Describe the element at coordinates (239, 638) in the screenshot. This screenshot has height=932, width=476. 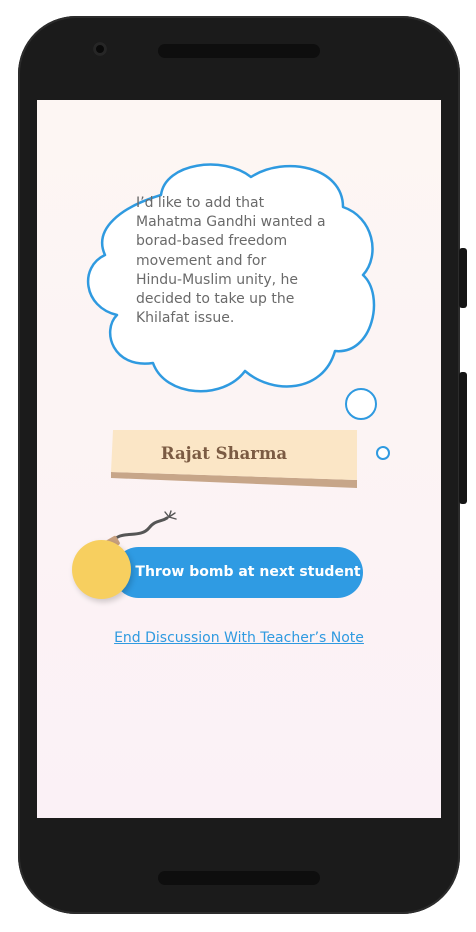
I see `end-discussion-link: End Discussion With Teacher’s Note` at that location.